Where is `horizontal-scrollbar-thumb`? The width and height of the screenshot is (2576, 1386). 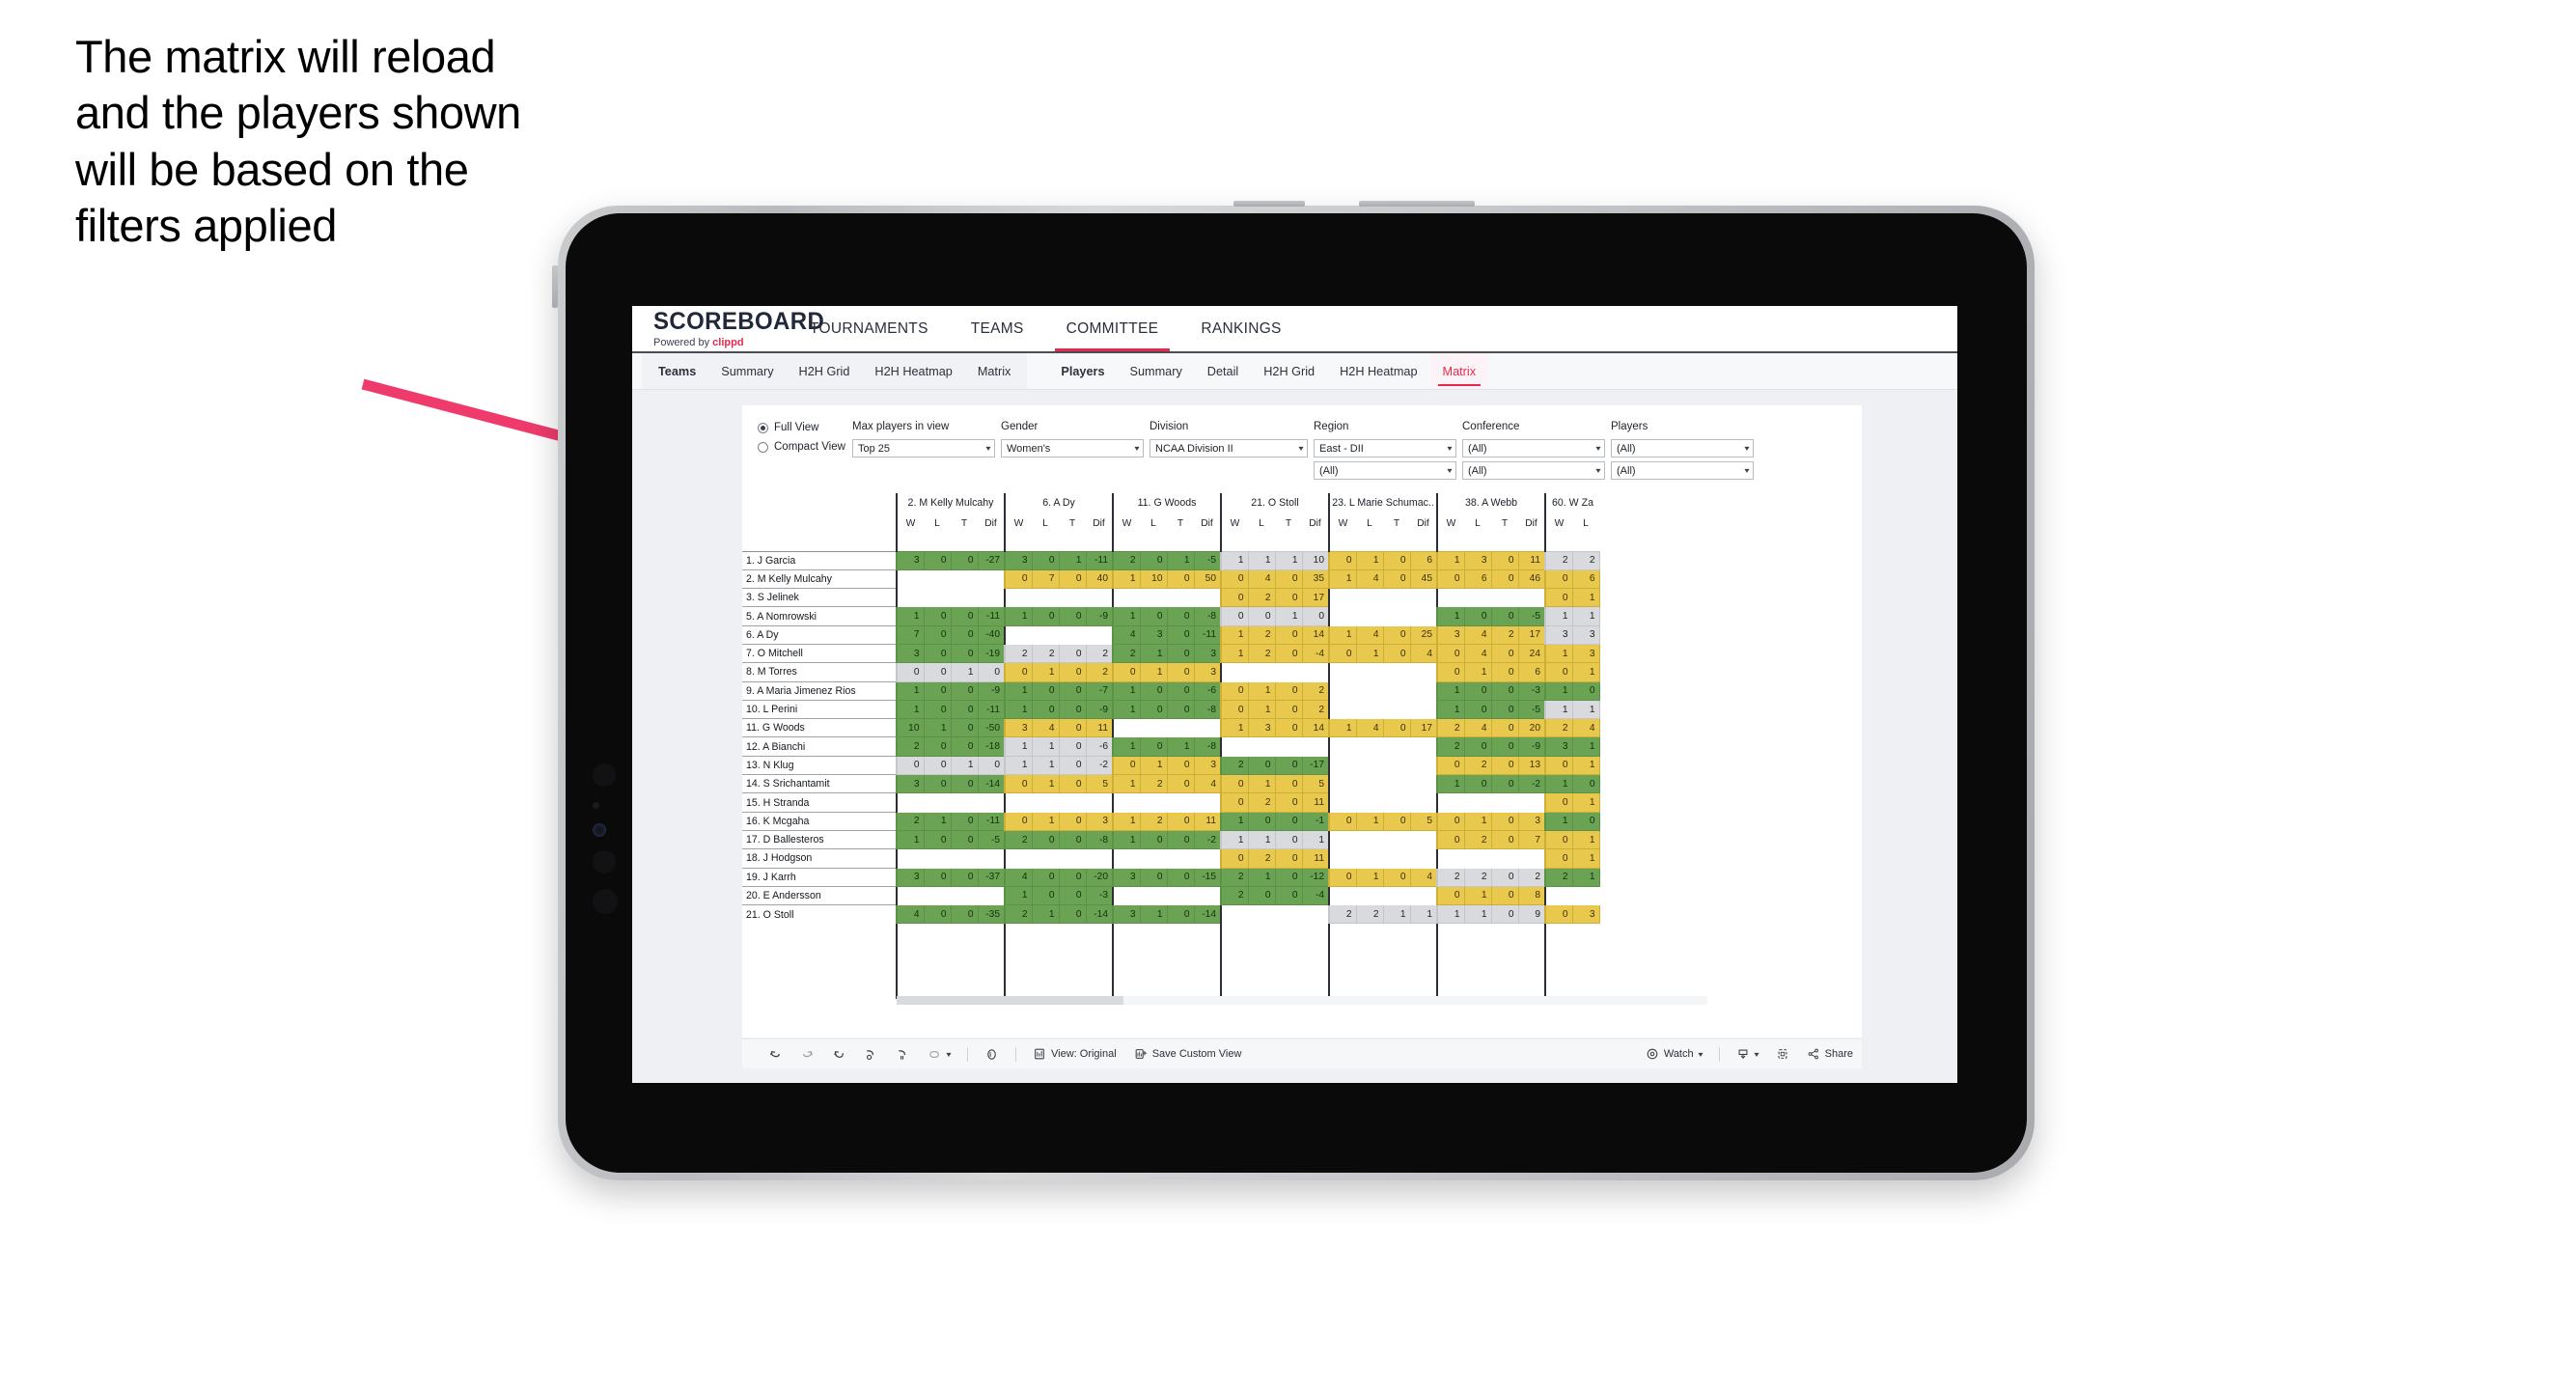 horizontal-scrollbar-thumb is located at coordinates (1010, 1001).